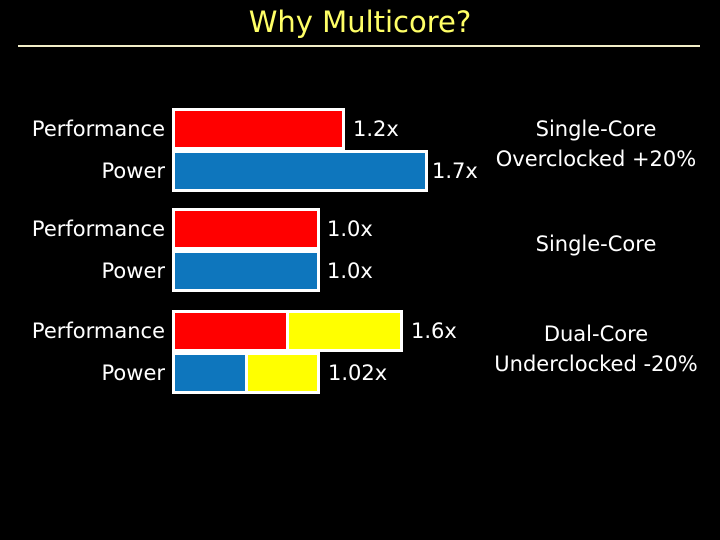  I want to click on bar-value-power: 1.0x, so click(350, 271).